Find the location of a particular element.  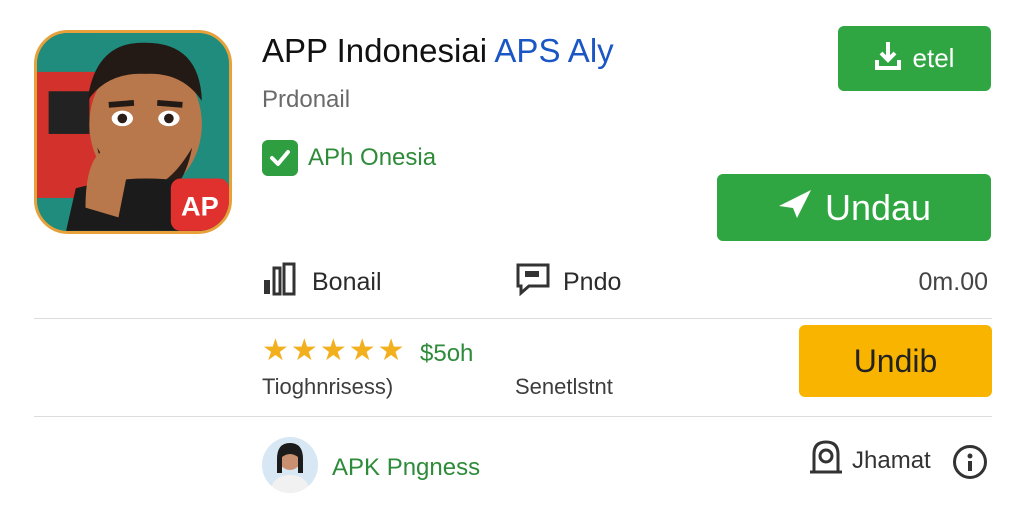

verified-badge: APh Onesia is located at coordinates (349, 158).